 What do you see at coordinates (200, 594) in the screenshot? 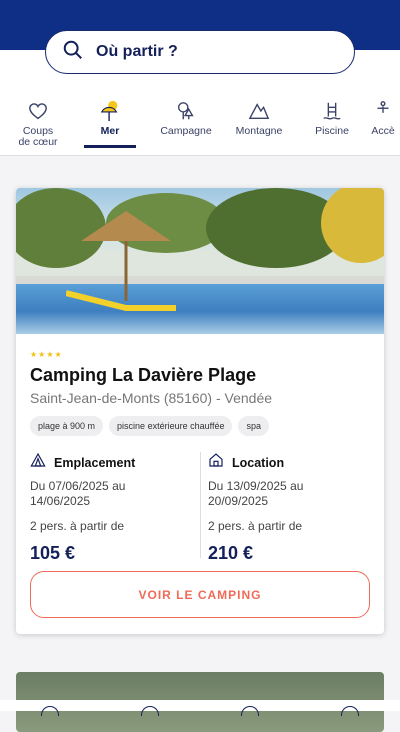
I see `view-camping-button: VOIR LE CAMPING` at bounding box center [200, 594].